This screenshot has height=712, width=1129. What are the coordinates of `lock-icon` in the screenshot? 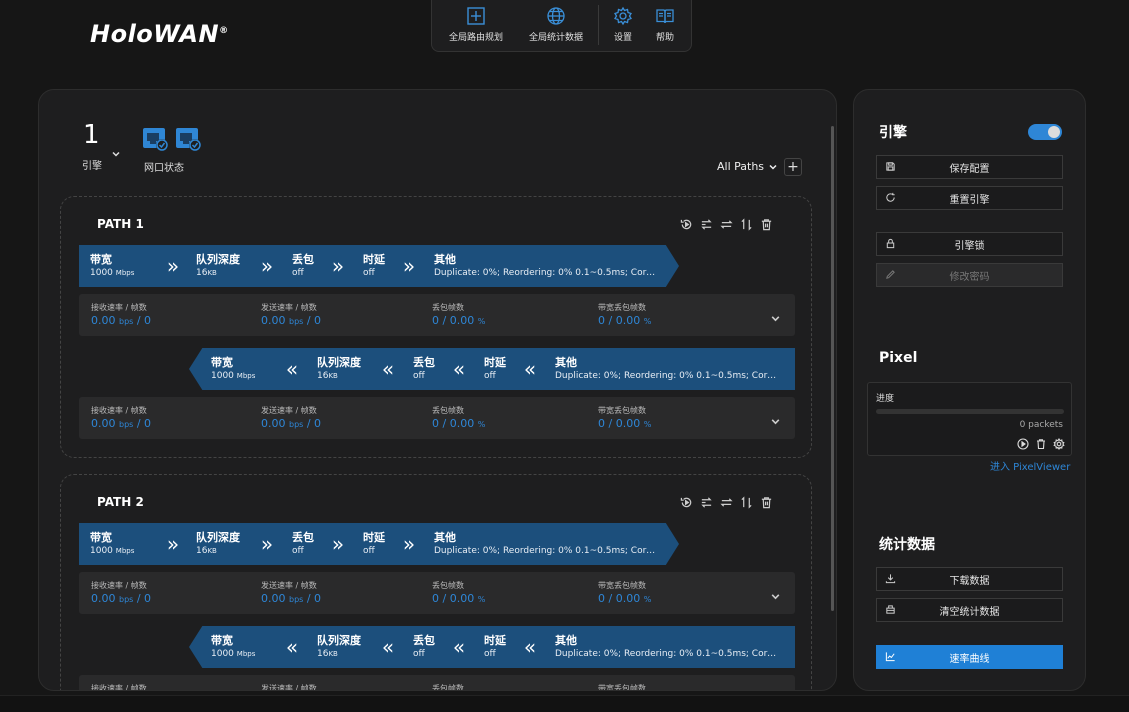 It's located at (890, 245).